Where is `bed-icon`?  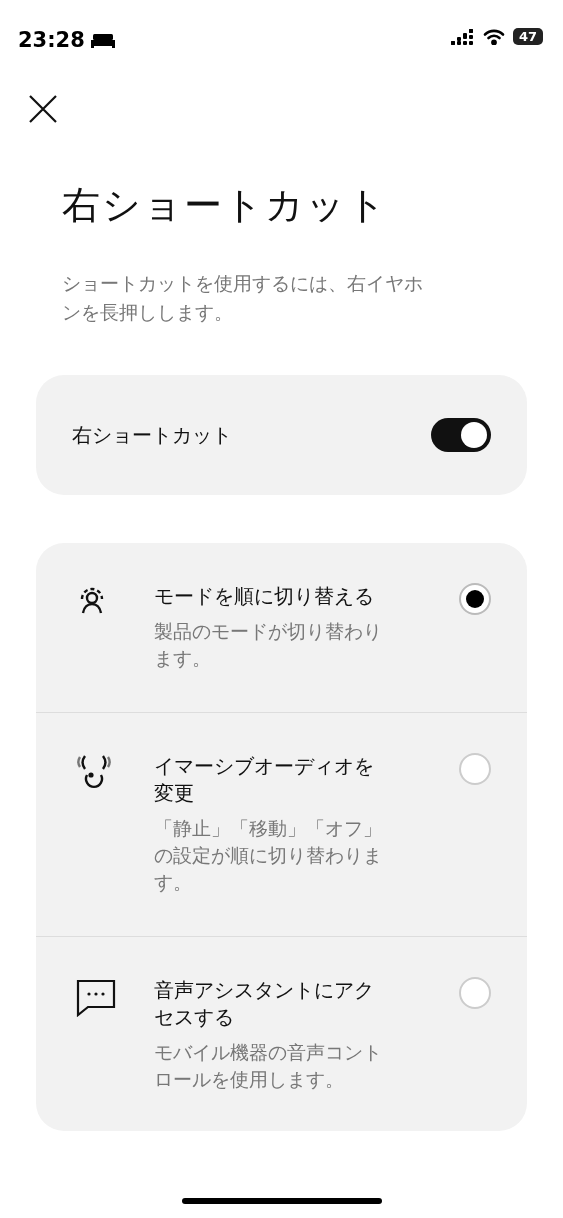
bed-icon is located at coordinates (102, 40).